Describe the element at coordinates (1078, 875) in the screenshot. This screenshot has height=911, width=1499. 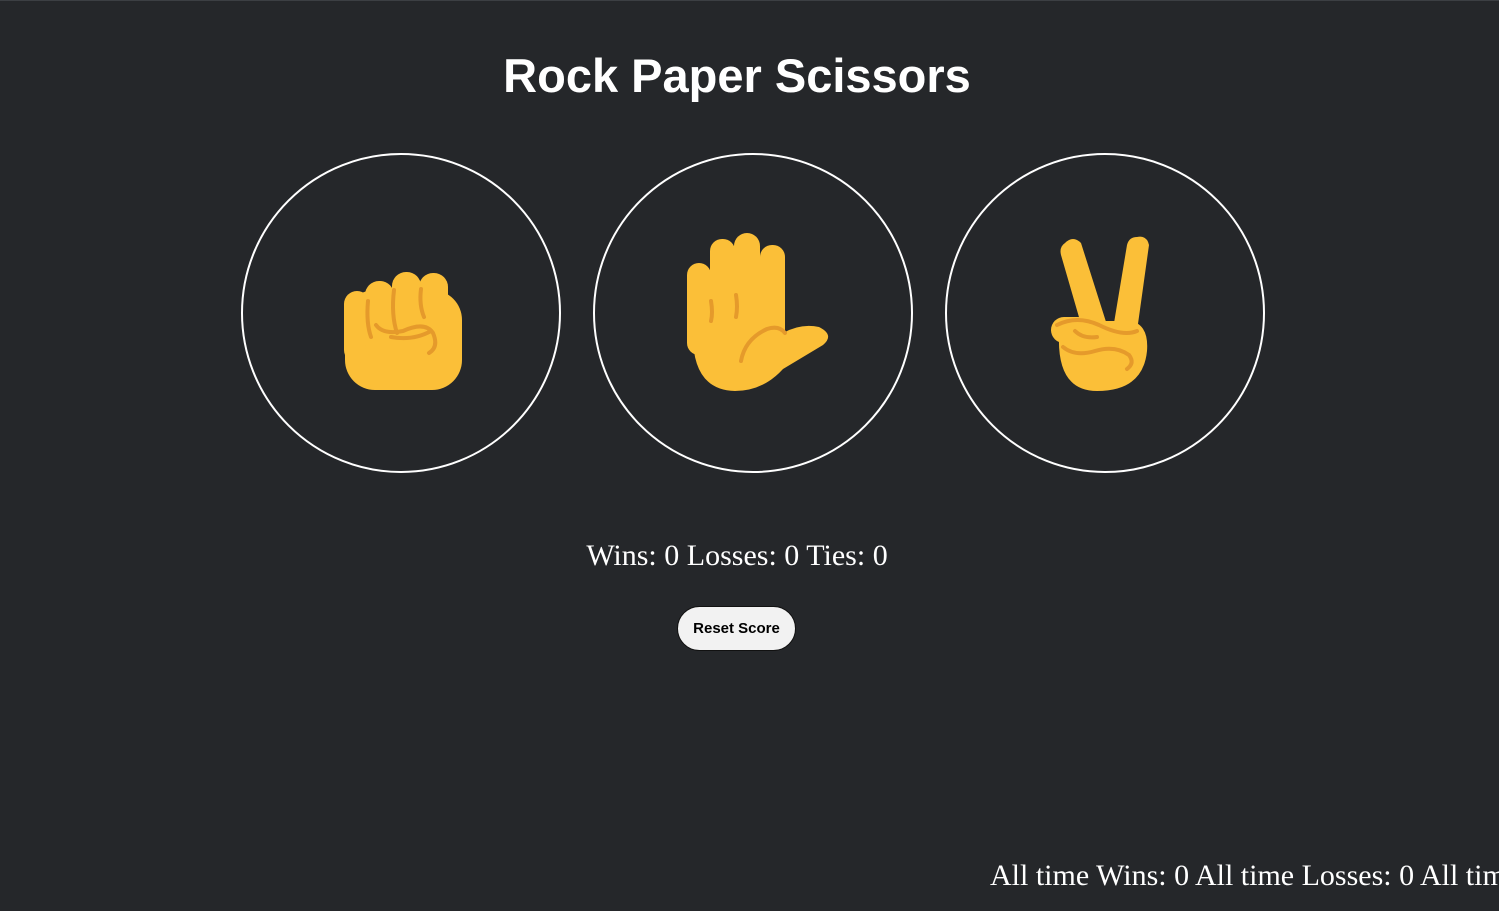
I see `alltime-wins-label: All time Wins:` at that location.